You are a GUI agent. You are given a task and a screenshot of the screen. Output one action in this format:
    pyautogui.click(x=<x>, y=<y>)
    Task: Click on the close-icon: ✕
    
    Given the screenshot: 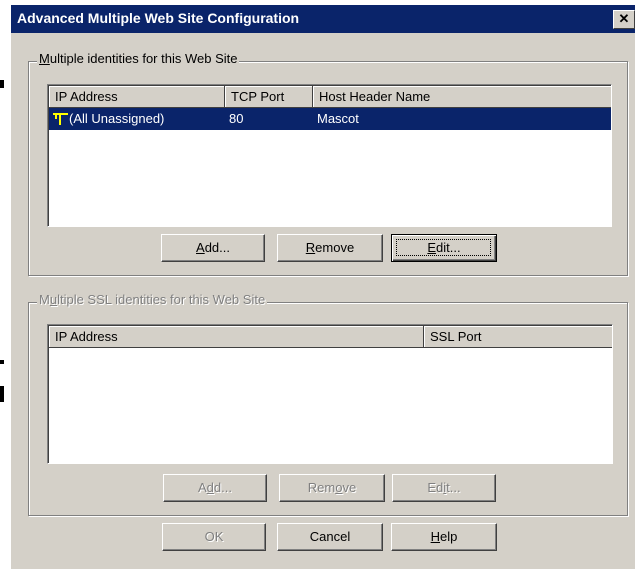 What is the action you would take?
    pyautogui.click(x=624, y=18)
    